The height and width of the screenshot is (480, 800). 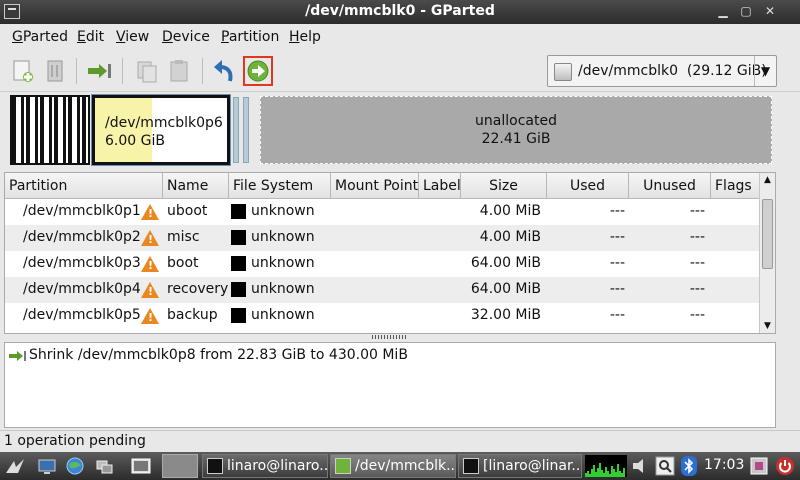 What do you see at coordinates (770, 11) in the screenshot?
I see `close-icon: ✕` at bounding box center [770, 11].